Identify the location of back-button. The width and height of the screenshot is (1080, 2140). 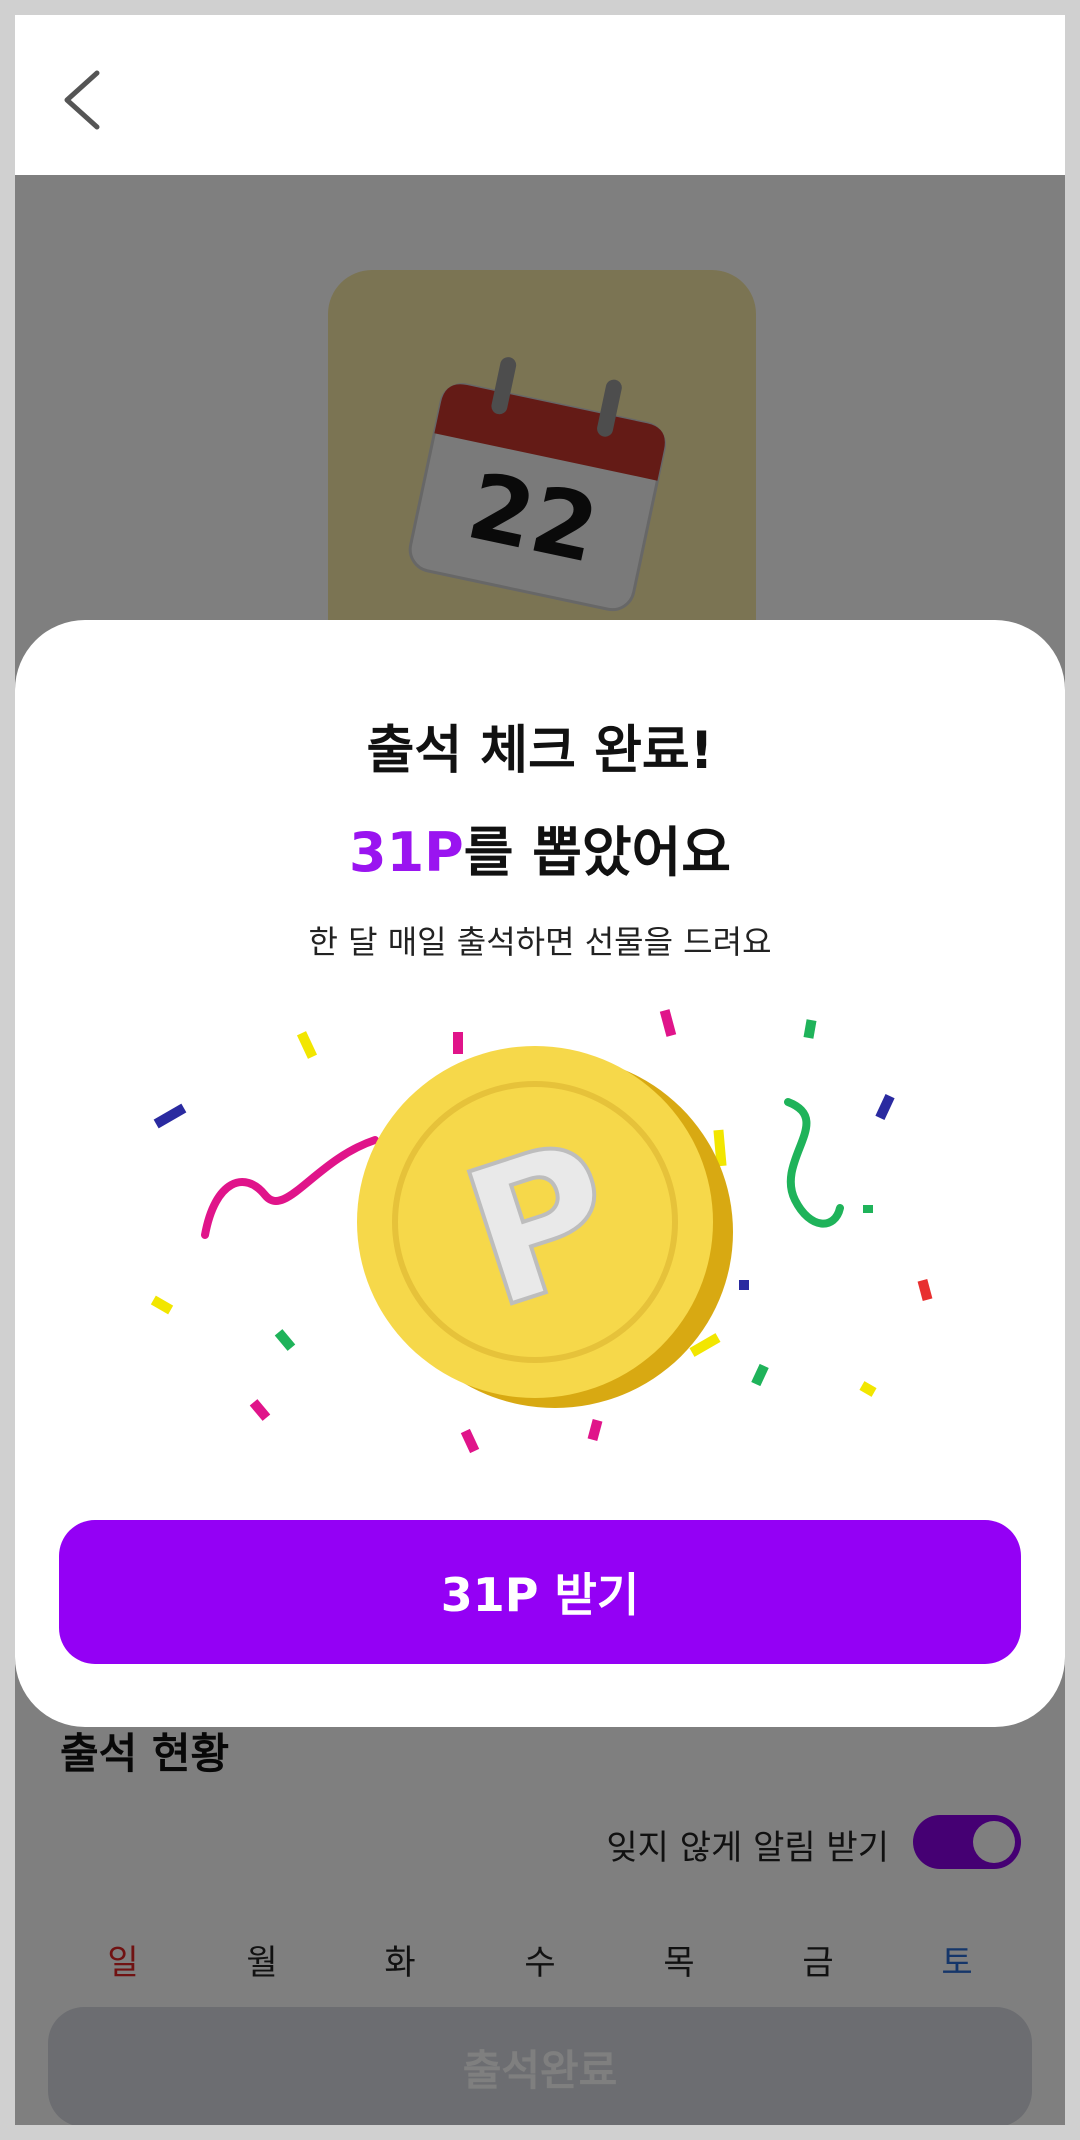
(90, 100).